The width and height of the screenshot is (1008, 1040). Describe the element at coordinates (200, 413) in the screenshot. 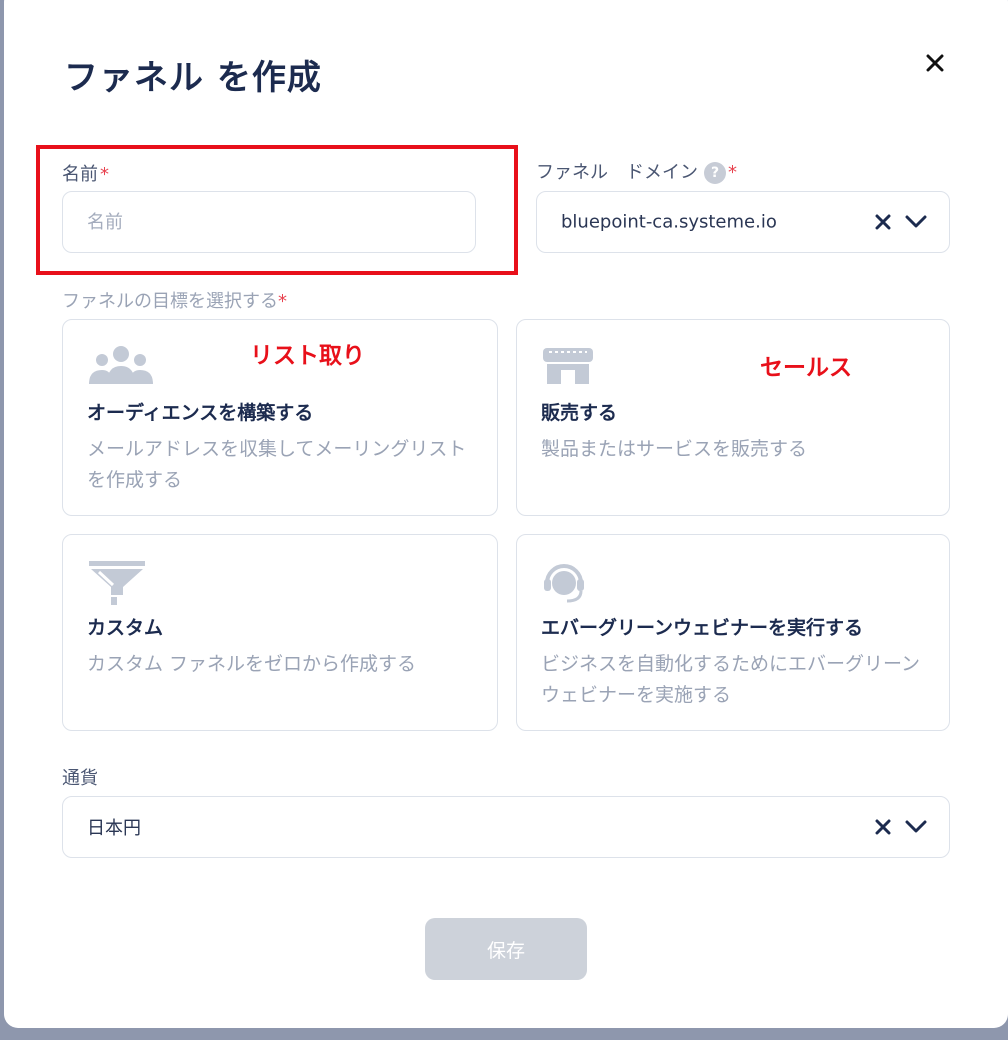

I see `goal-card-title: オーディエンスを構築する` at that location.